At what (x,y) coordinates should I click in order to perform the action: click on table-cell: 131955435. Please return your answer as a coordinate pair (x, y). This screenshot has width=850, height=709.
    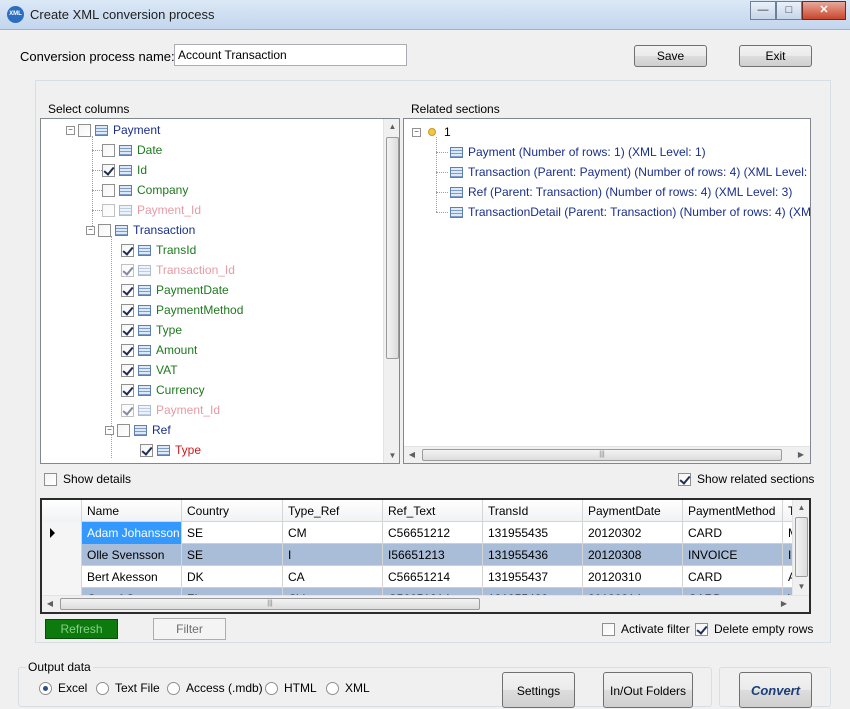
    Looking at the image, I should click on (533, 533).